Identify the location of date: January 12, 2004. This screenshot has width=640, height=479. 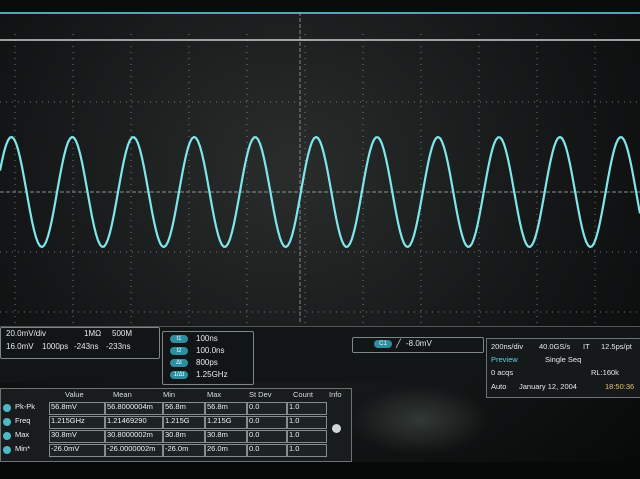
(548, 386).